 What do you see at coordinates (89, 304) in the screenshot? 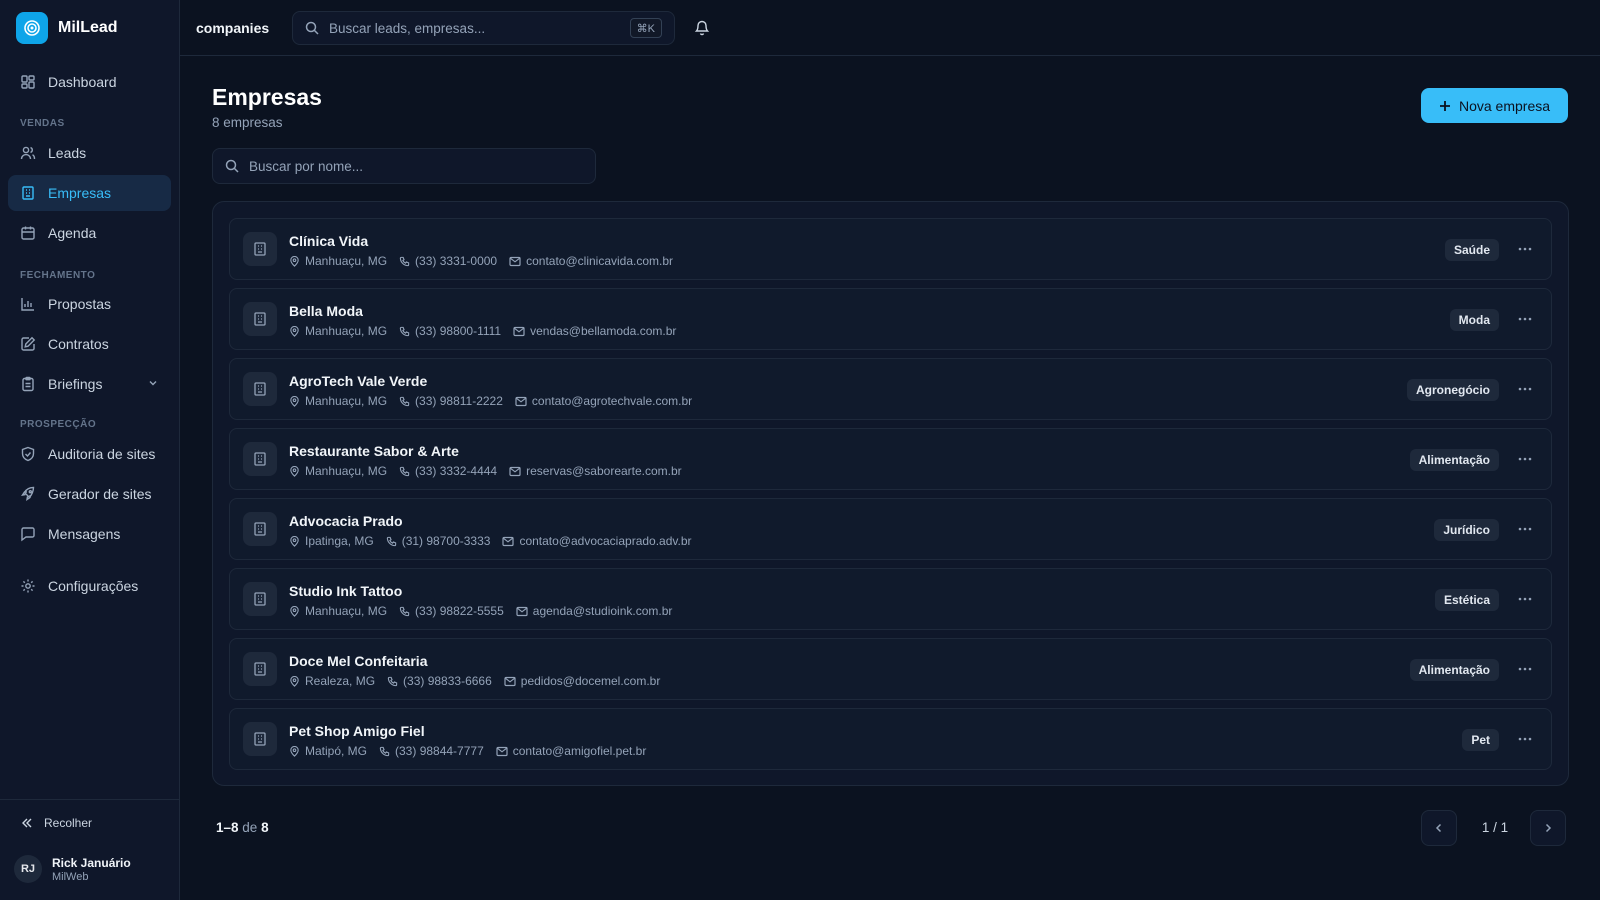
I see `sidebar-item-propostas: Propostas` at bounding box center [89, 304].